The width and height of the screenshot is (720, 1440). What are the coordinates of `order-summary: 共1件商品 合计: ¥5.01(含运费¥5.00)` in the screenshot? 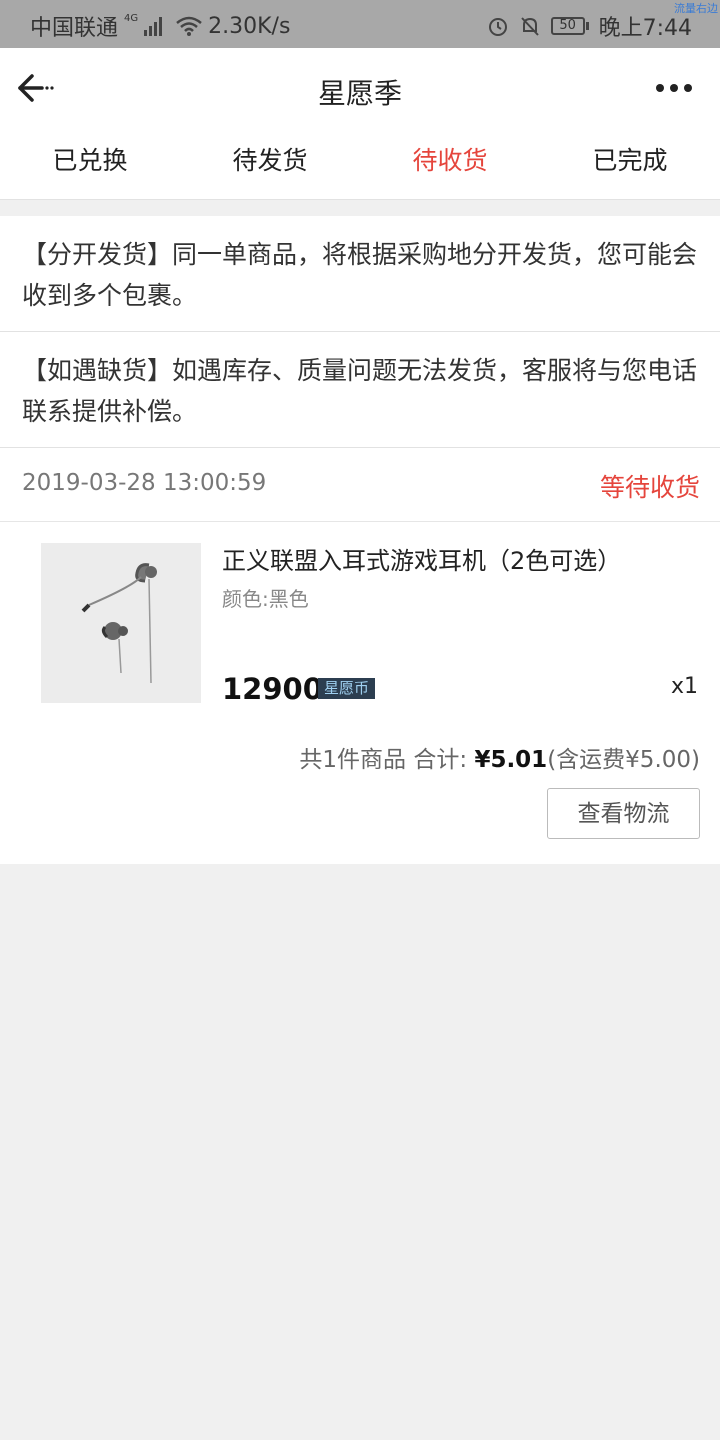 It's located at (499, 757).